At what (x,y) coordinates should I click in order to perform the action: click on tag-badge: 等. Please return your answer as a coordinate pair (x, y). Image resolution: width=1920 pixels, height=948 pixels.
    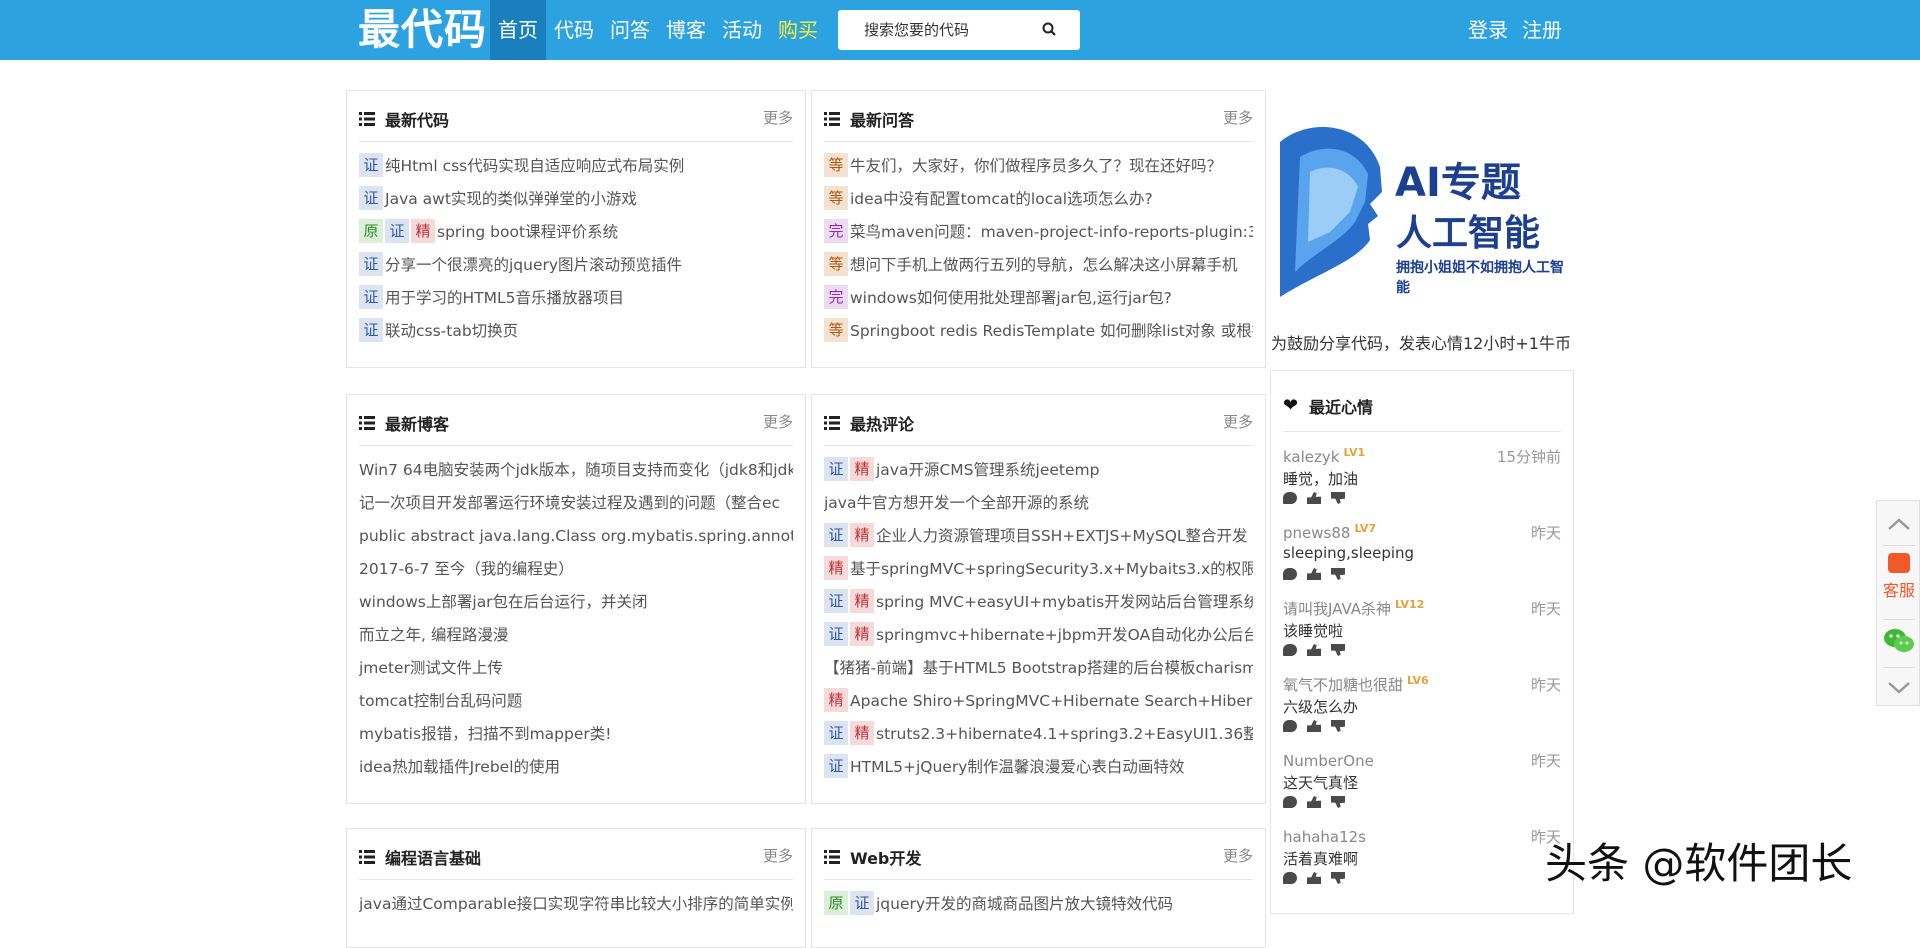
    Looking at the image, I should click on (836, 264).